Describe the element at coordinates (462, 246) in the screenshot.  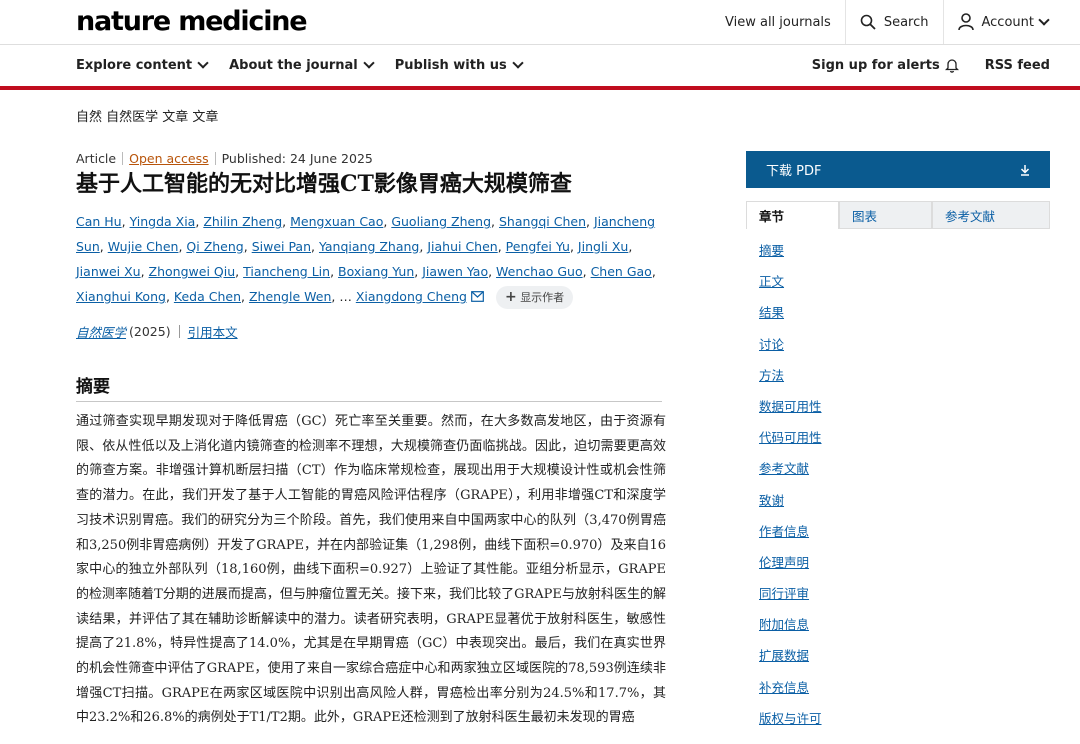
I see `author-link: Jiahui Chen` at that location.